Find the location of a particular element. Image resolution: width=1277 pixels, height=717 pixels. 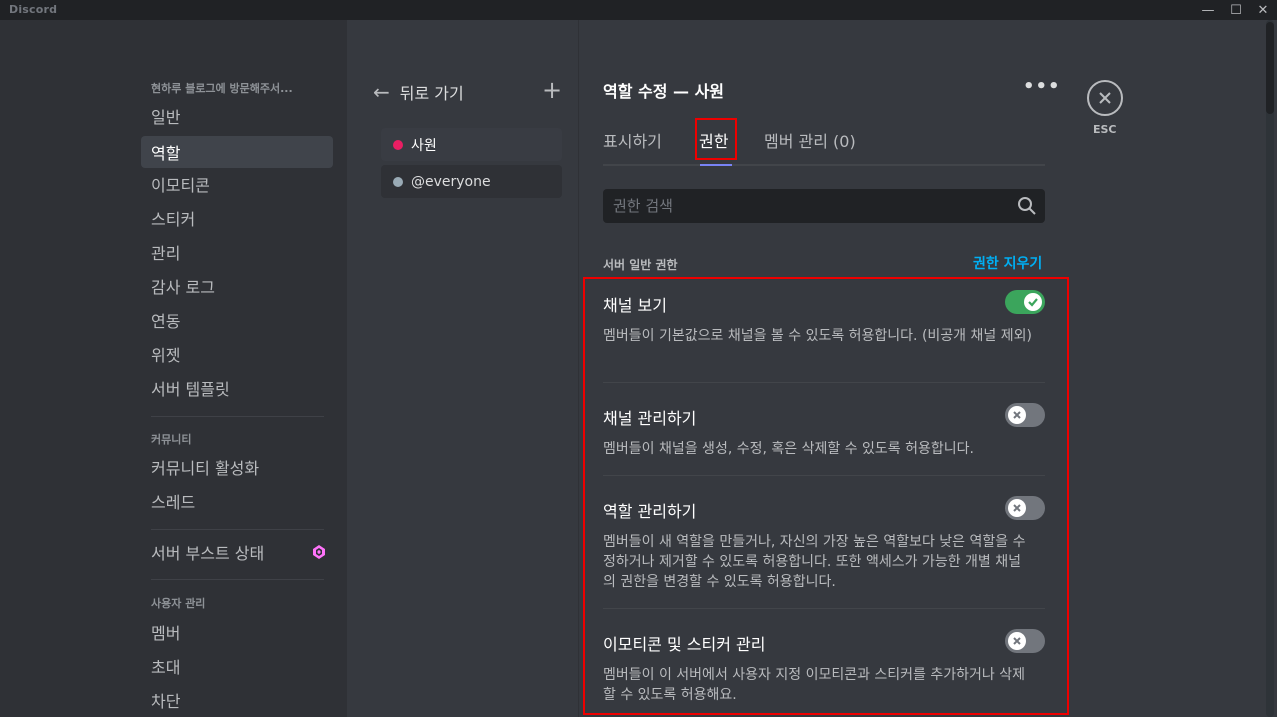

back-arrow-icon: ← is located at coordinates (381, 92).